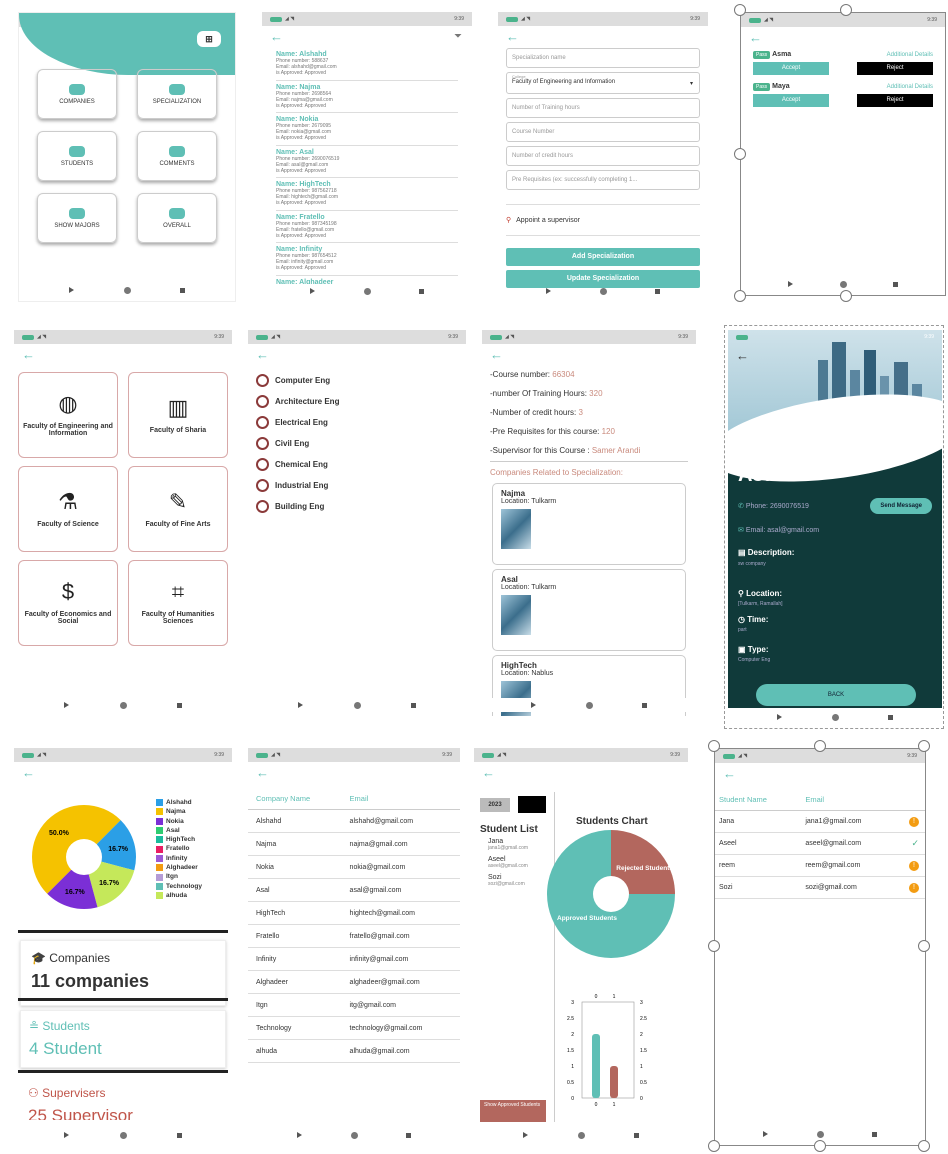 The image size is (948, 1154). What do you see at coordinates (603, 132) in the screenshot?
I see `course-number-input: Course Number` at bounding box center [603, 132].